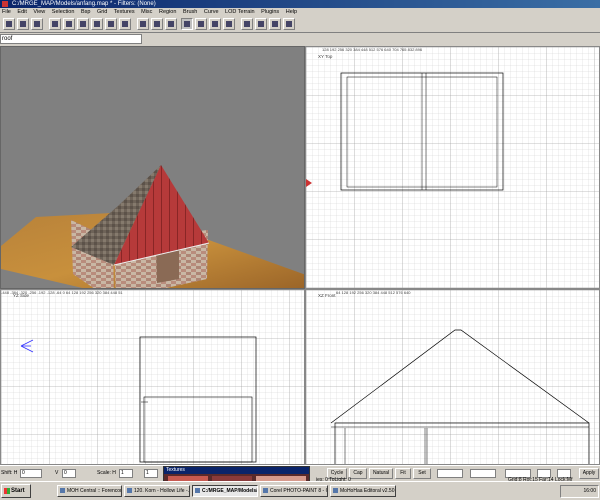  I want to click on csg-merge-icon, so click(157, 24).